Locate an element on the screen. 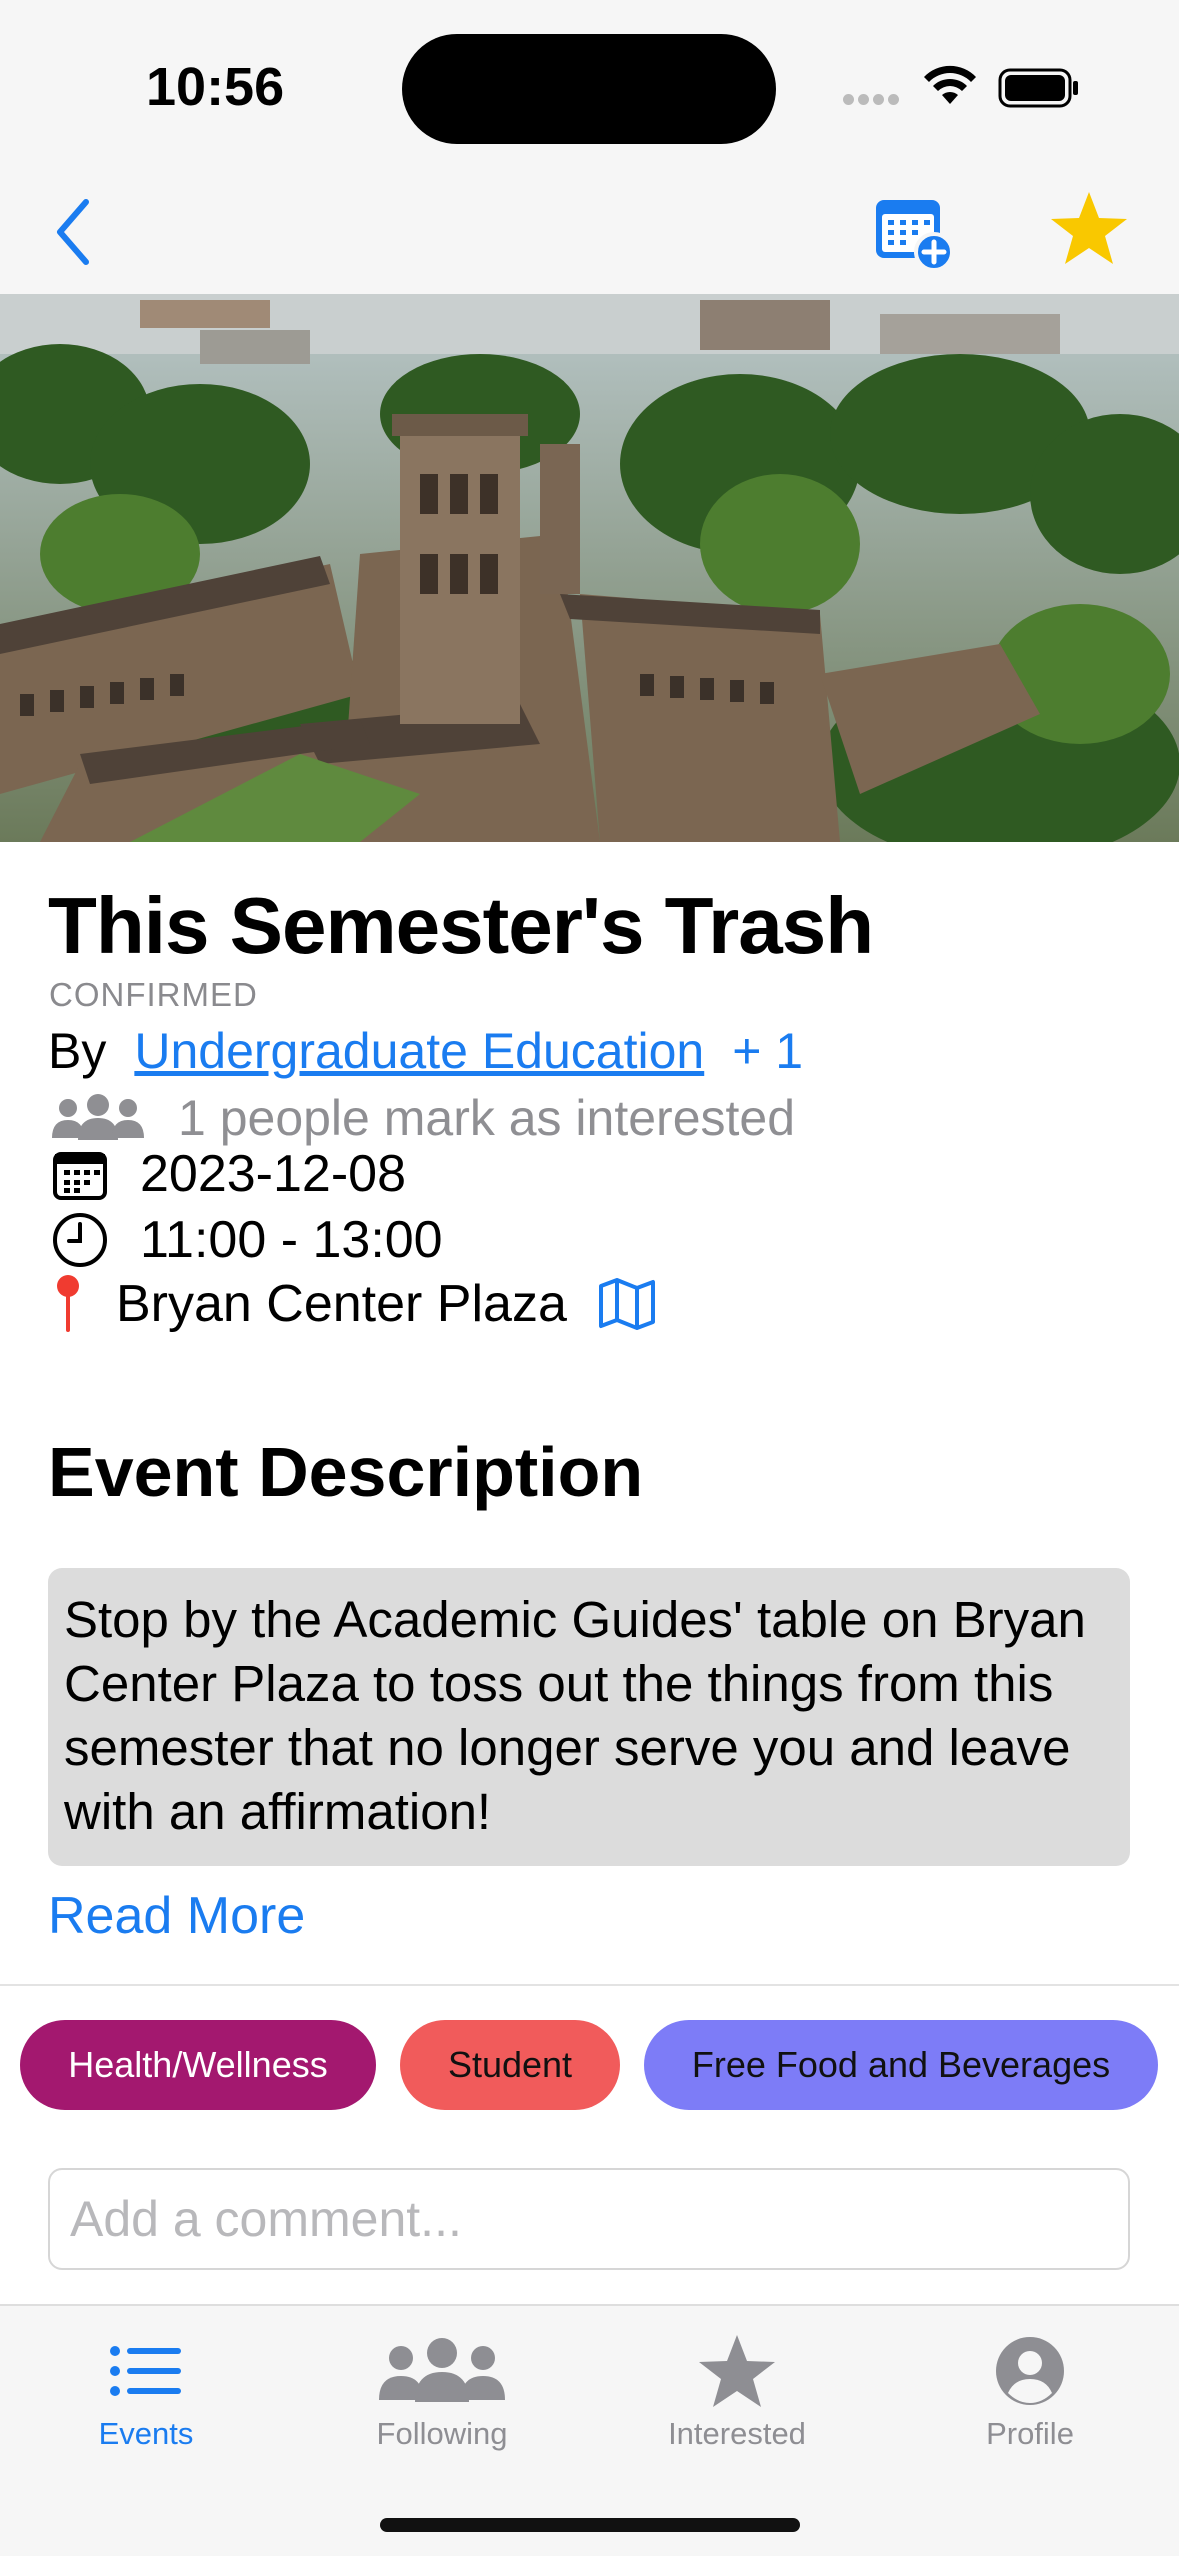 This screenshot has width=1179, height=2556. list-icon is located at coordinates (146, 2371).